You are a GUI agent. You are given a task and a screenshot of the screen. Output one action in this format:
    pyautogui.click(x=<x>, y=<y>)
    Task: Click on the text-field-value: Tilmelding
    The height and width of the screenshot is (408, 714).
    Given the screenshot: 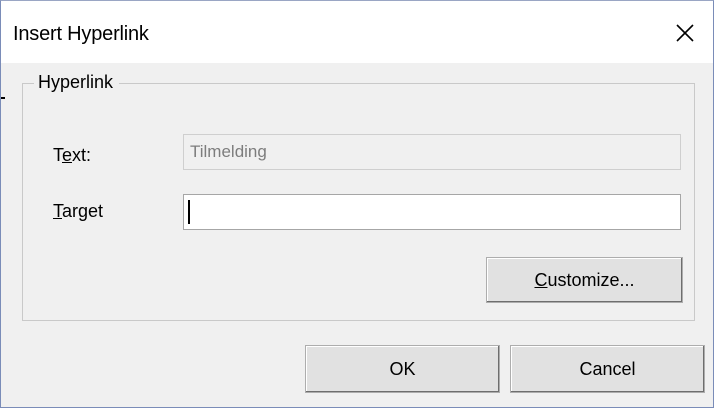 What is the action you would take?
    pyautogui.click(x=228, y=151)
    